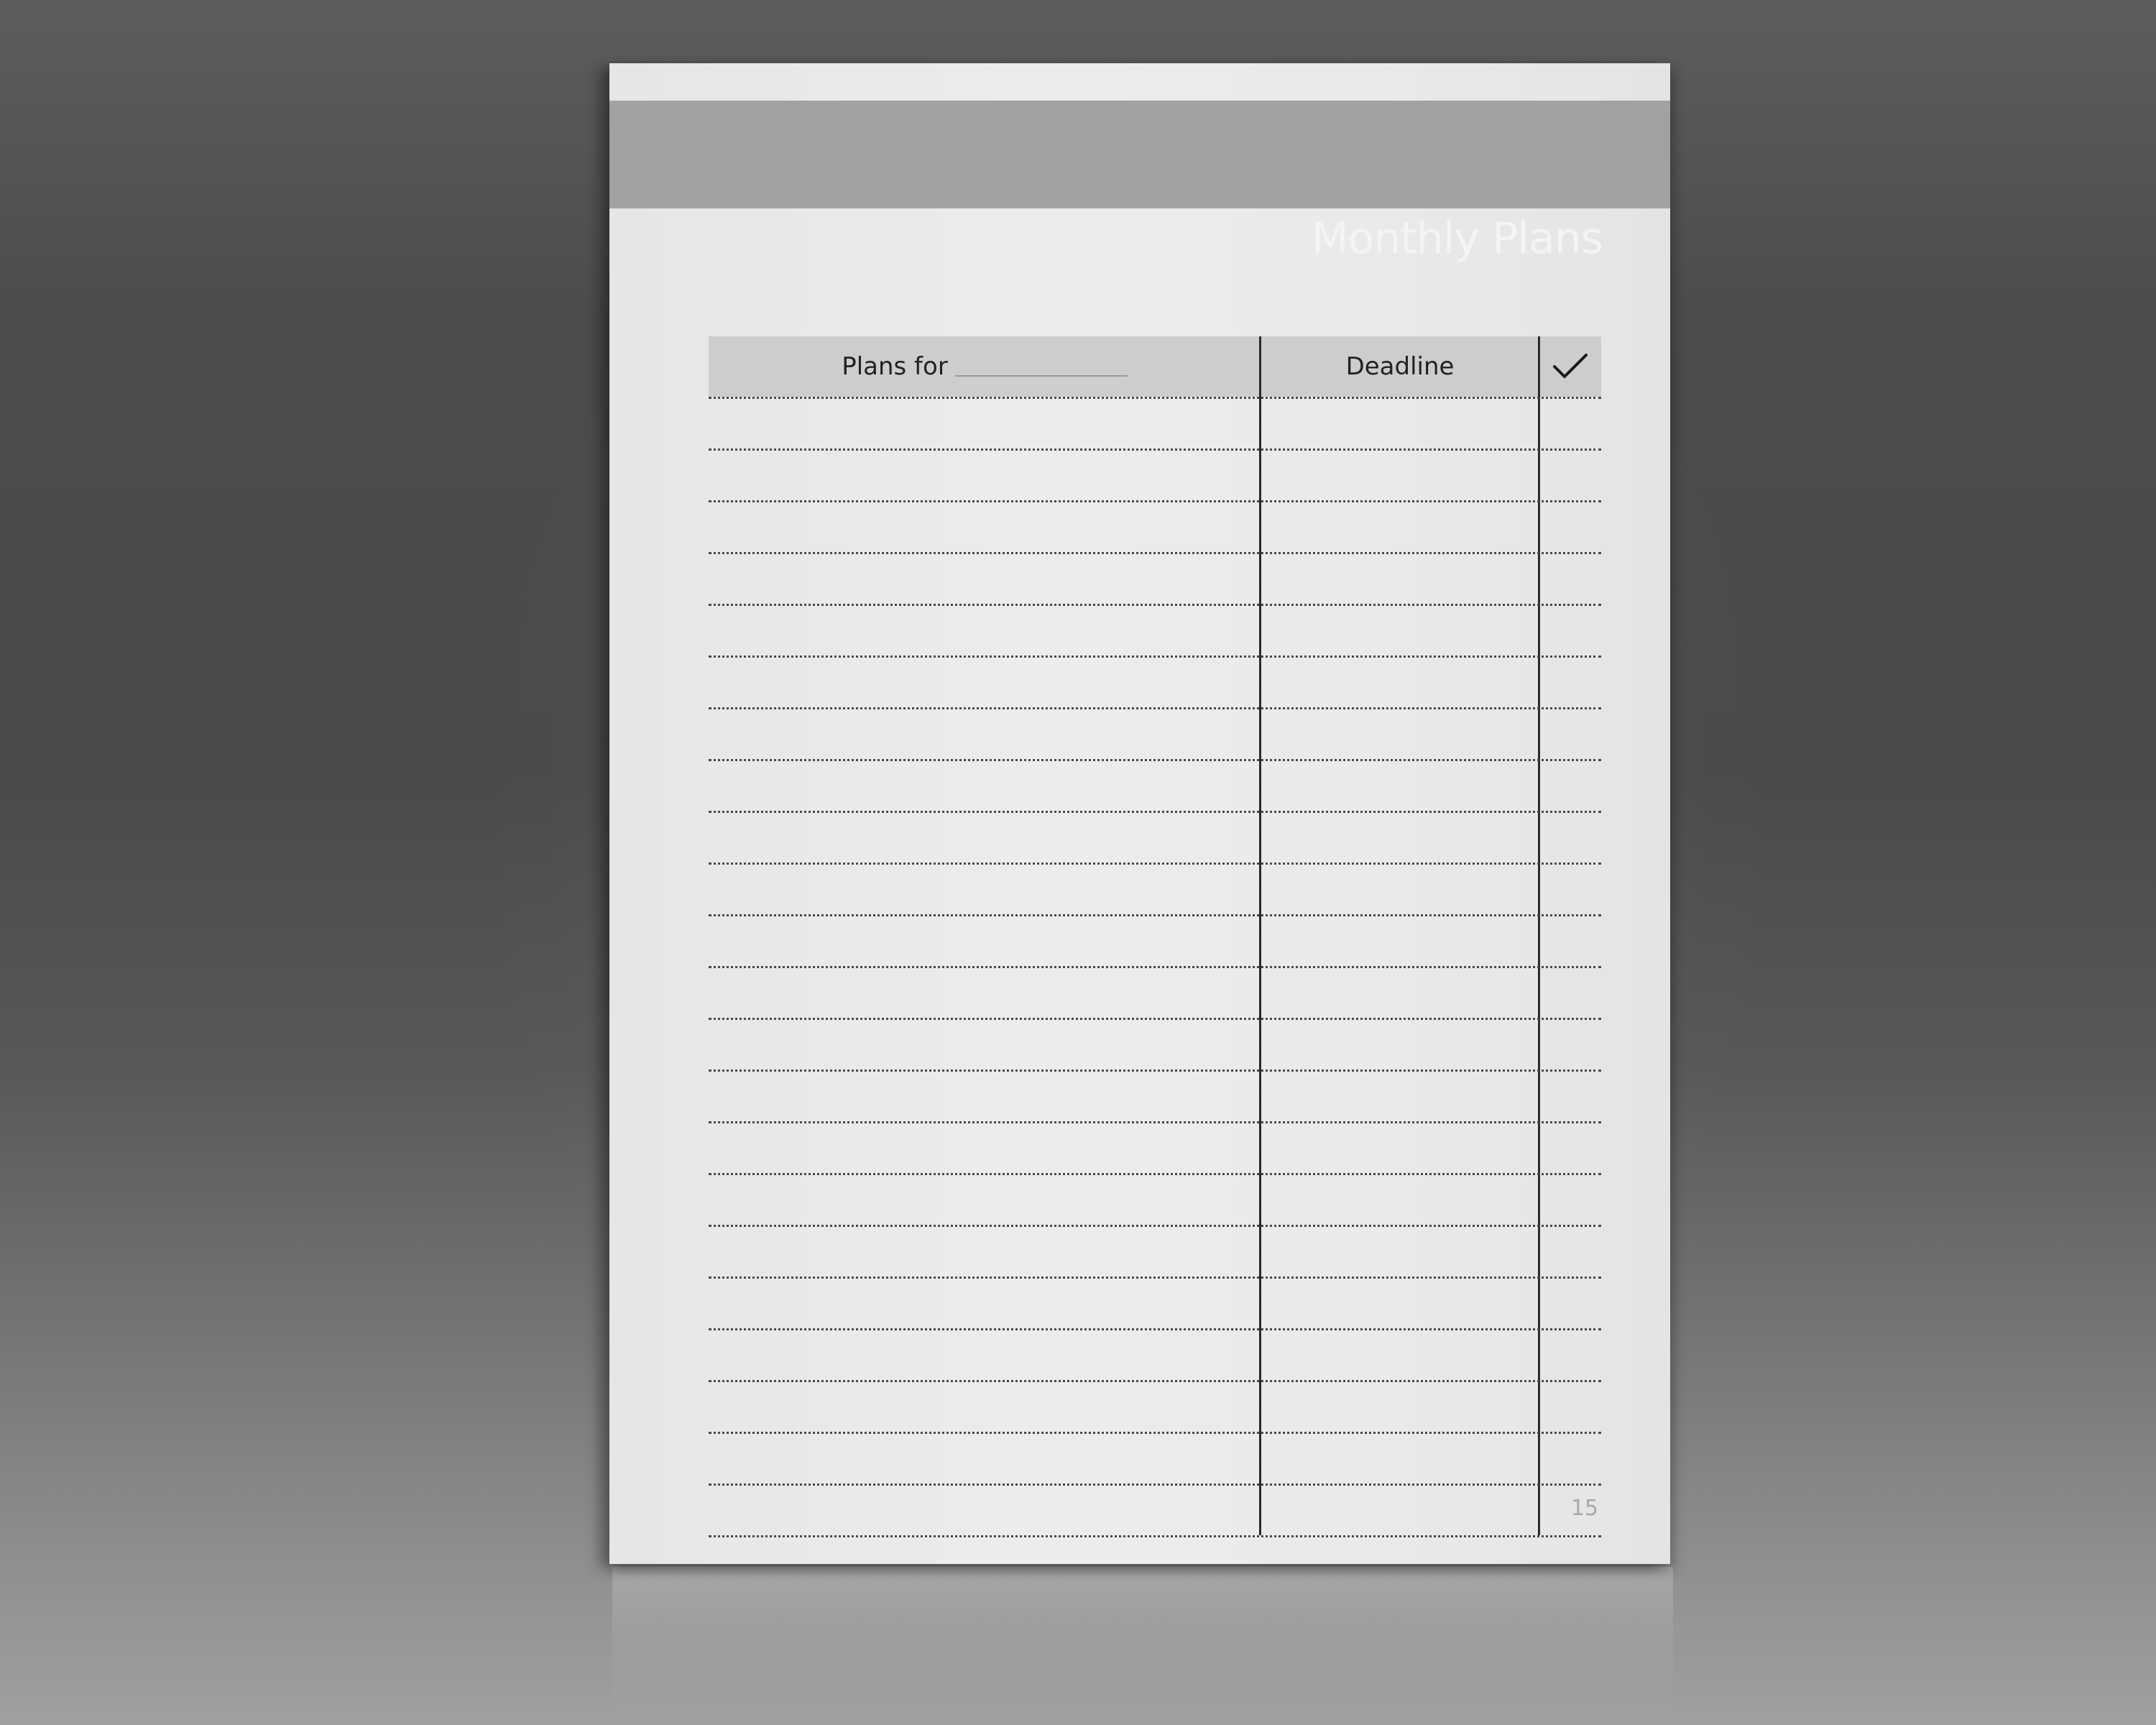 The width and height of the screenshot is (2156, 1725). What do you see at coordinates (1457, 238) in the screenshot?
I see `page-title: Monthly Plans` at bounding box center [1457, 238].